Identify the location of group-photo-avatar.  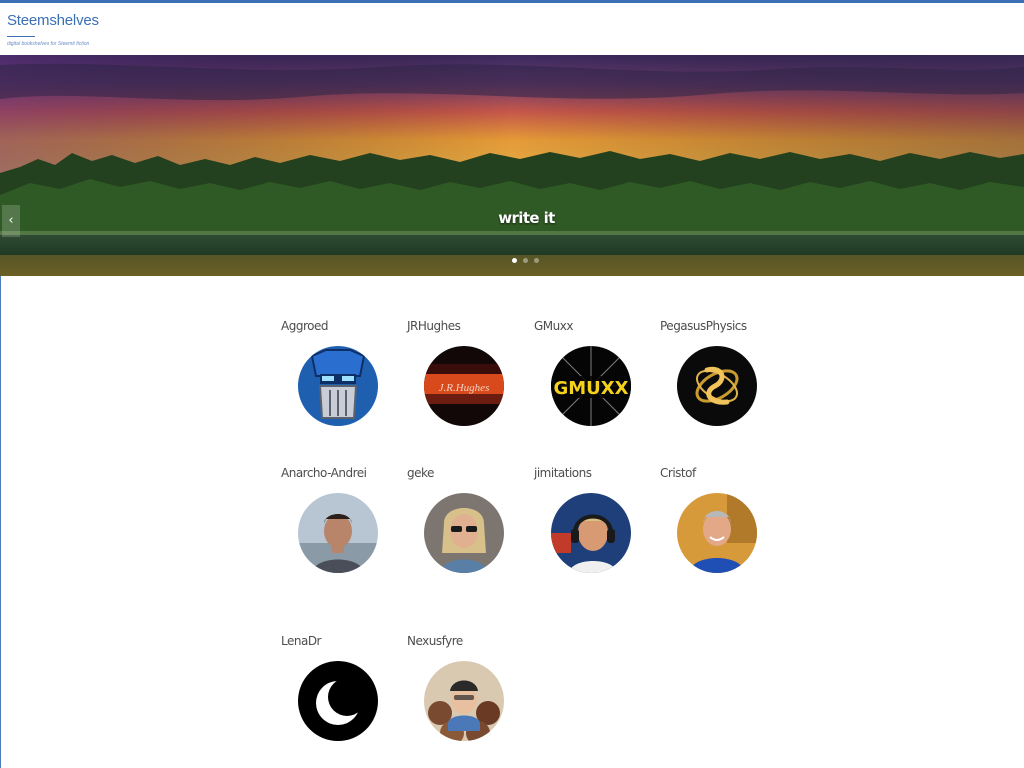
(464, 701).